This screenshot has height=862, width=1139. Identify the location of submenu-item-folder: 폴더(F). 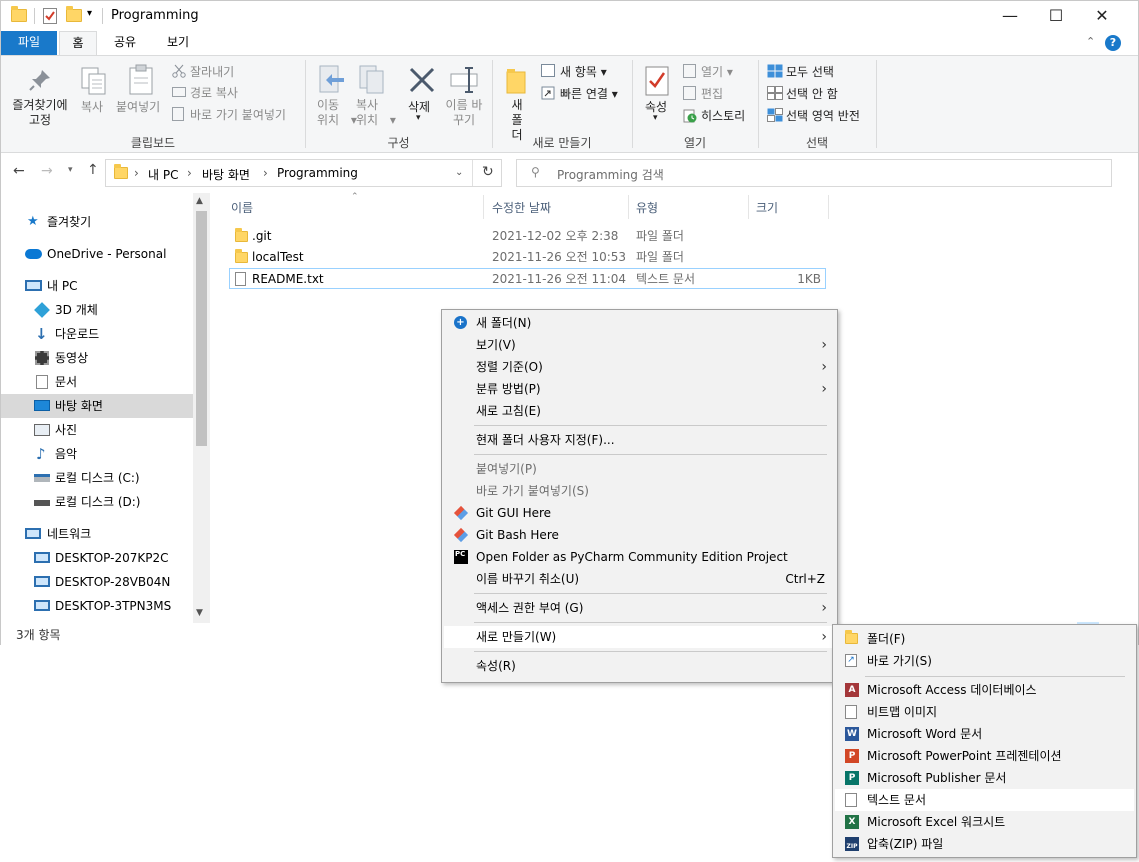
(984, 639).